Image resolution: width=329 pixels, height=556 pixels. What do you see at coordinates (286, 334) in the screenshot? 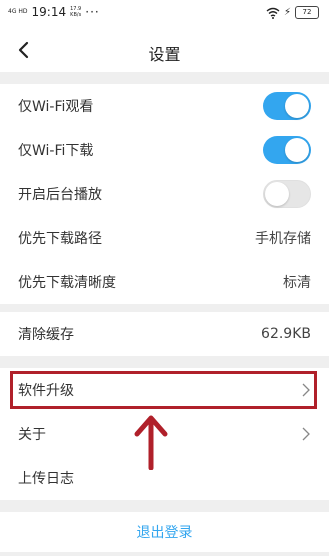
I see `cache-size-value: 62.9KB` at bounding box center [286, 334].